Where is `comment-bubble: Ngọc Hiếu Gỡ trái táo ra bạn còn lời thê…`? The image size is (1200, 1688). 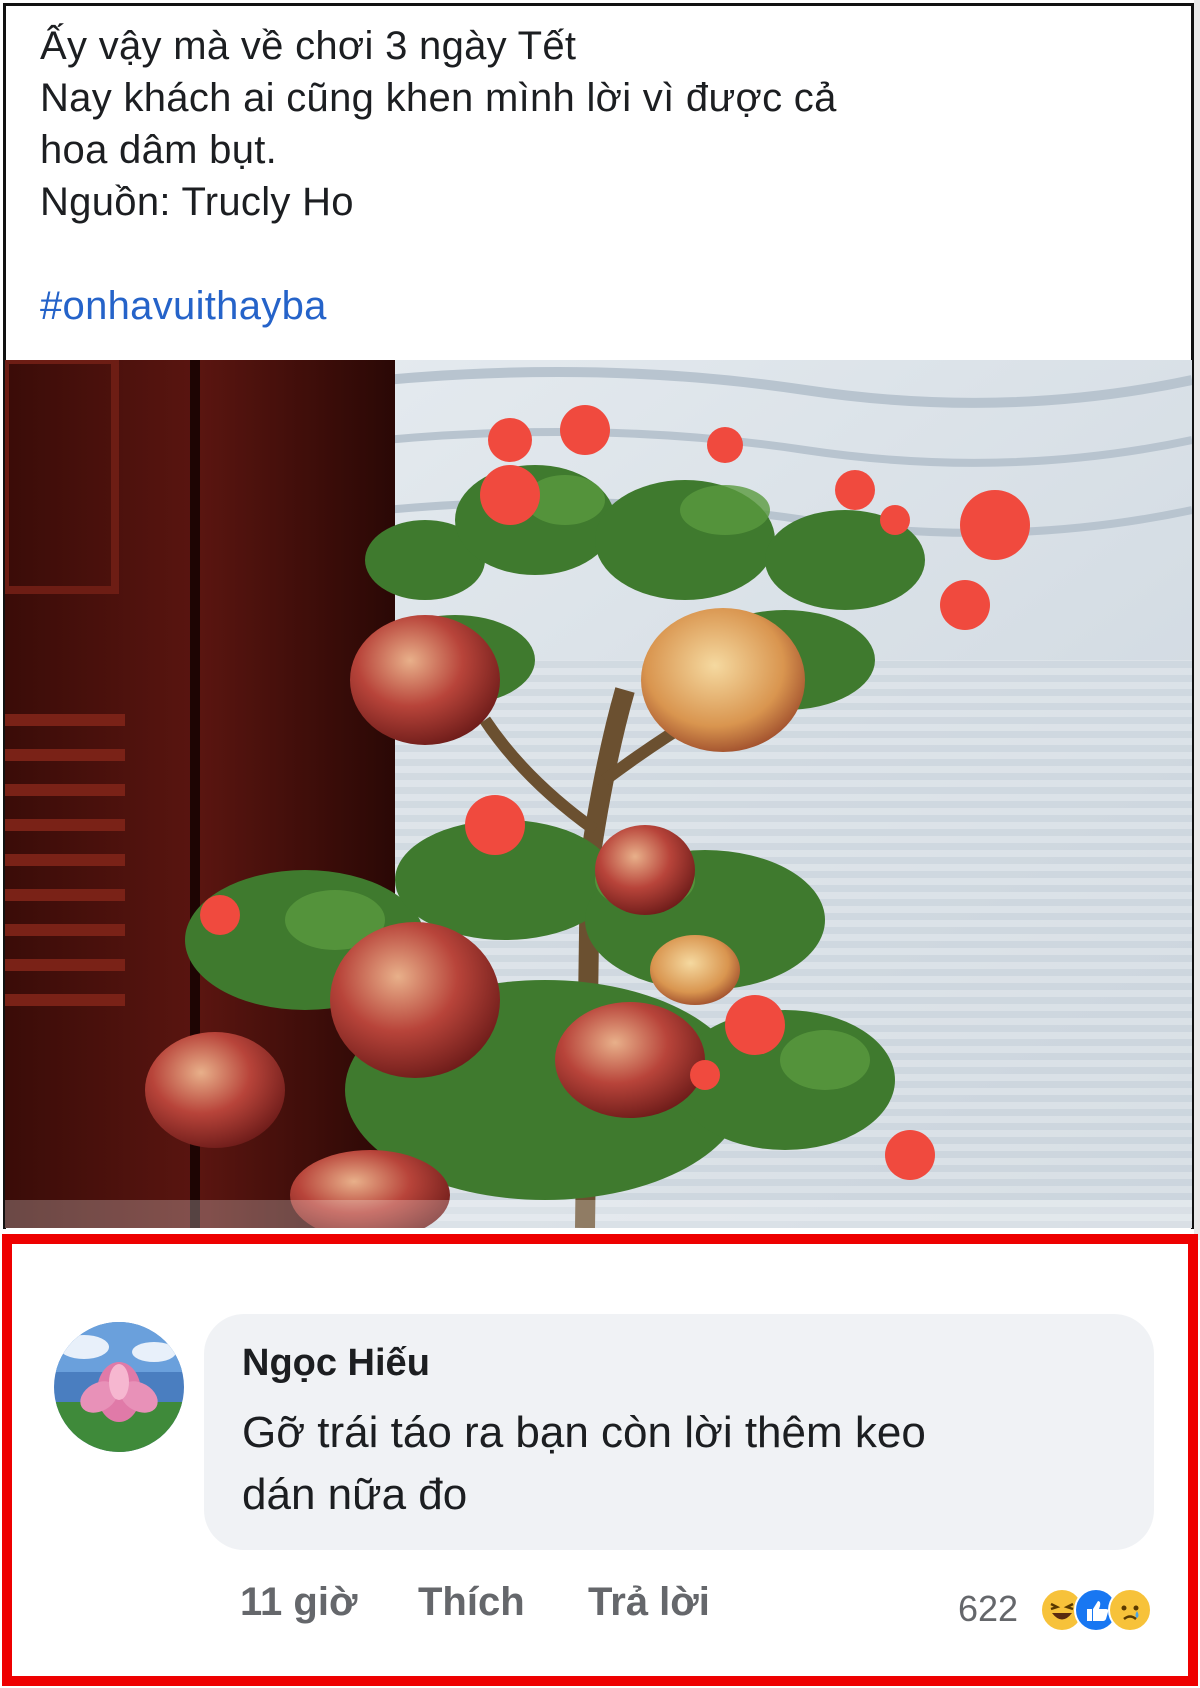
comment-bubble: Ngọc Hiếu Gỡ trái táo ra bạn còn lời thê… is located at coordinates (679, 1432).